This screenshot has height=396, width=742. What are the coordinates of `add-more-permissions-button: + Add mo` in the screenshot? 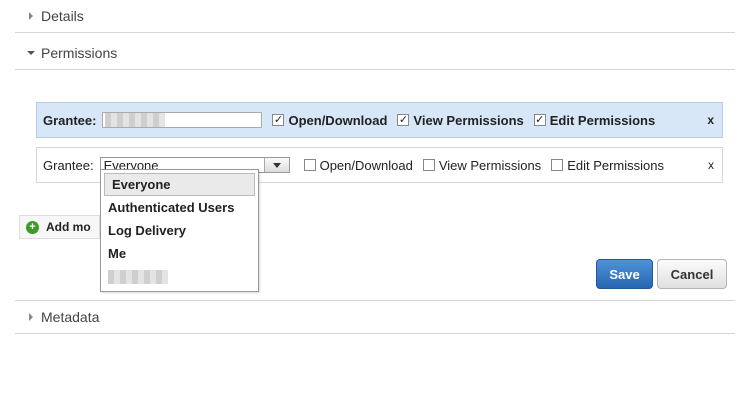 It's located at (59, 227).